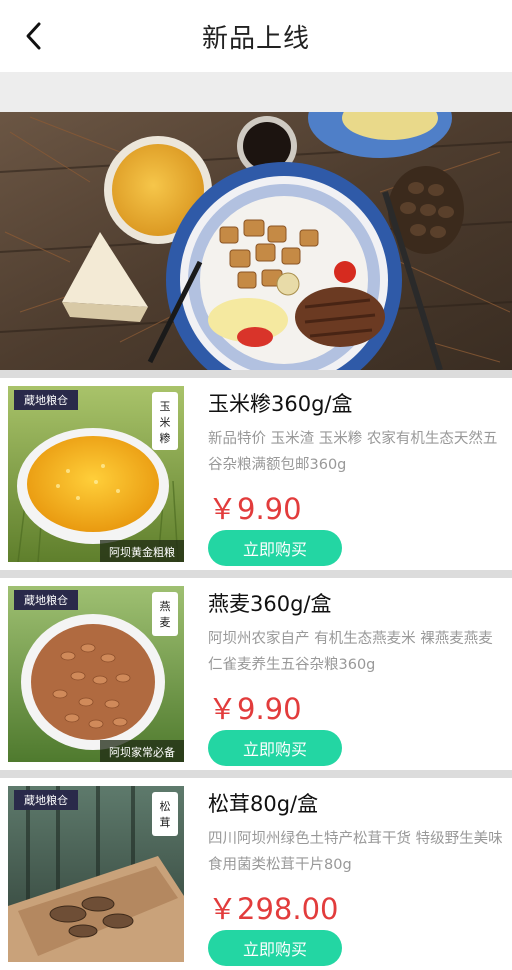 This screenshot has width=512, height=970. I want to click on product-name: 玉米糁360g/盒, so click(356, 404).